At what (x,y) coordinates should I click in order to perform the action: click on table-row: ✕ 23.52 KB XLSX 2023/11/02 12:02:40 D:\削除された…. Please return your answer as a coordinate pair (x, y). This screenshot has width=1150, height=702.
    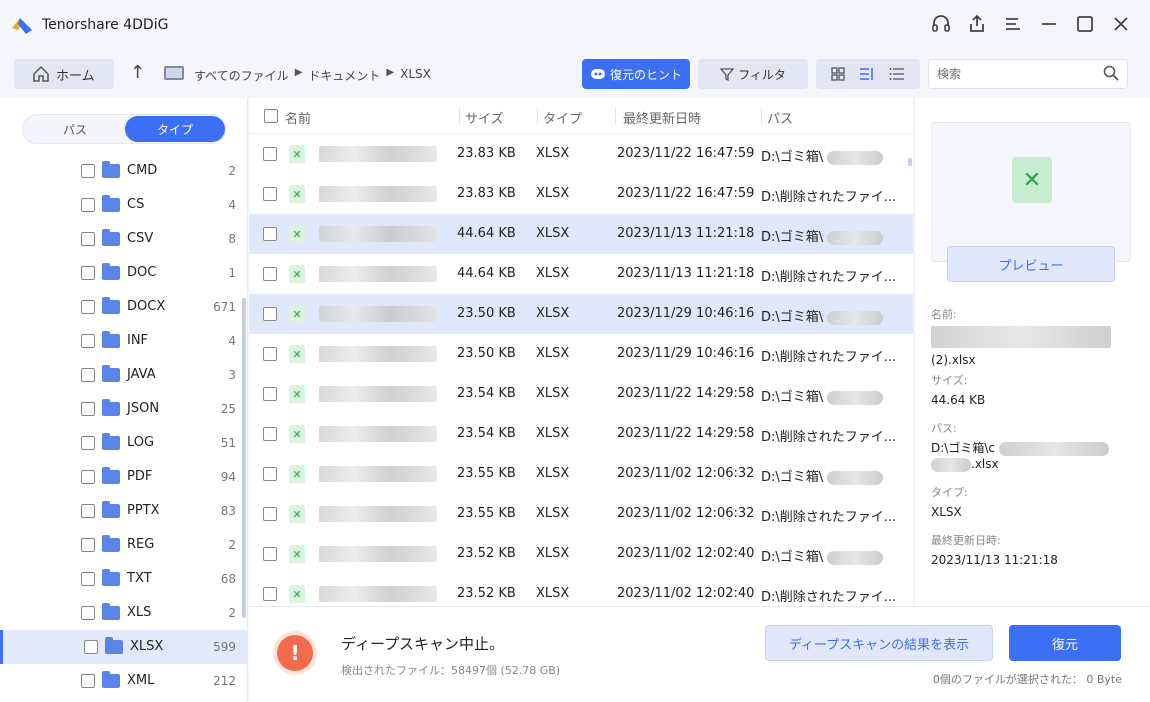
    Looking at the image, I should click on (581, 590).